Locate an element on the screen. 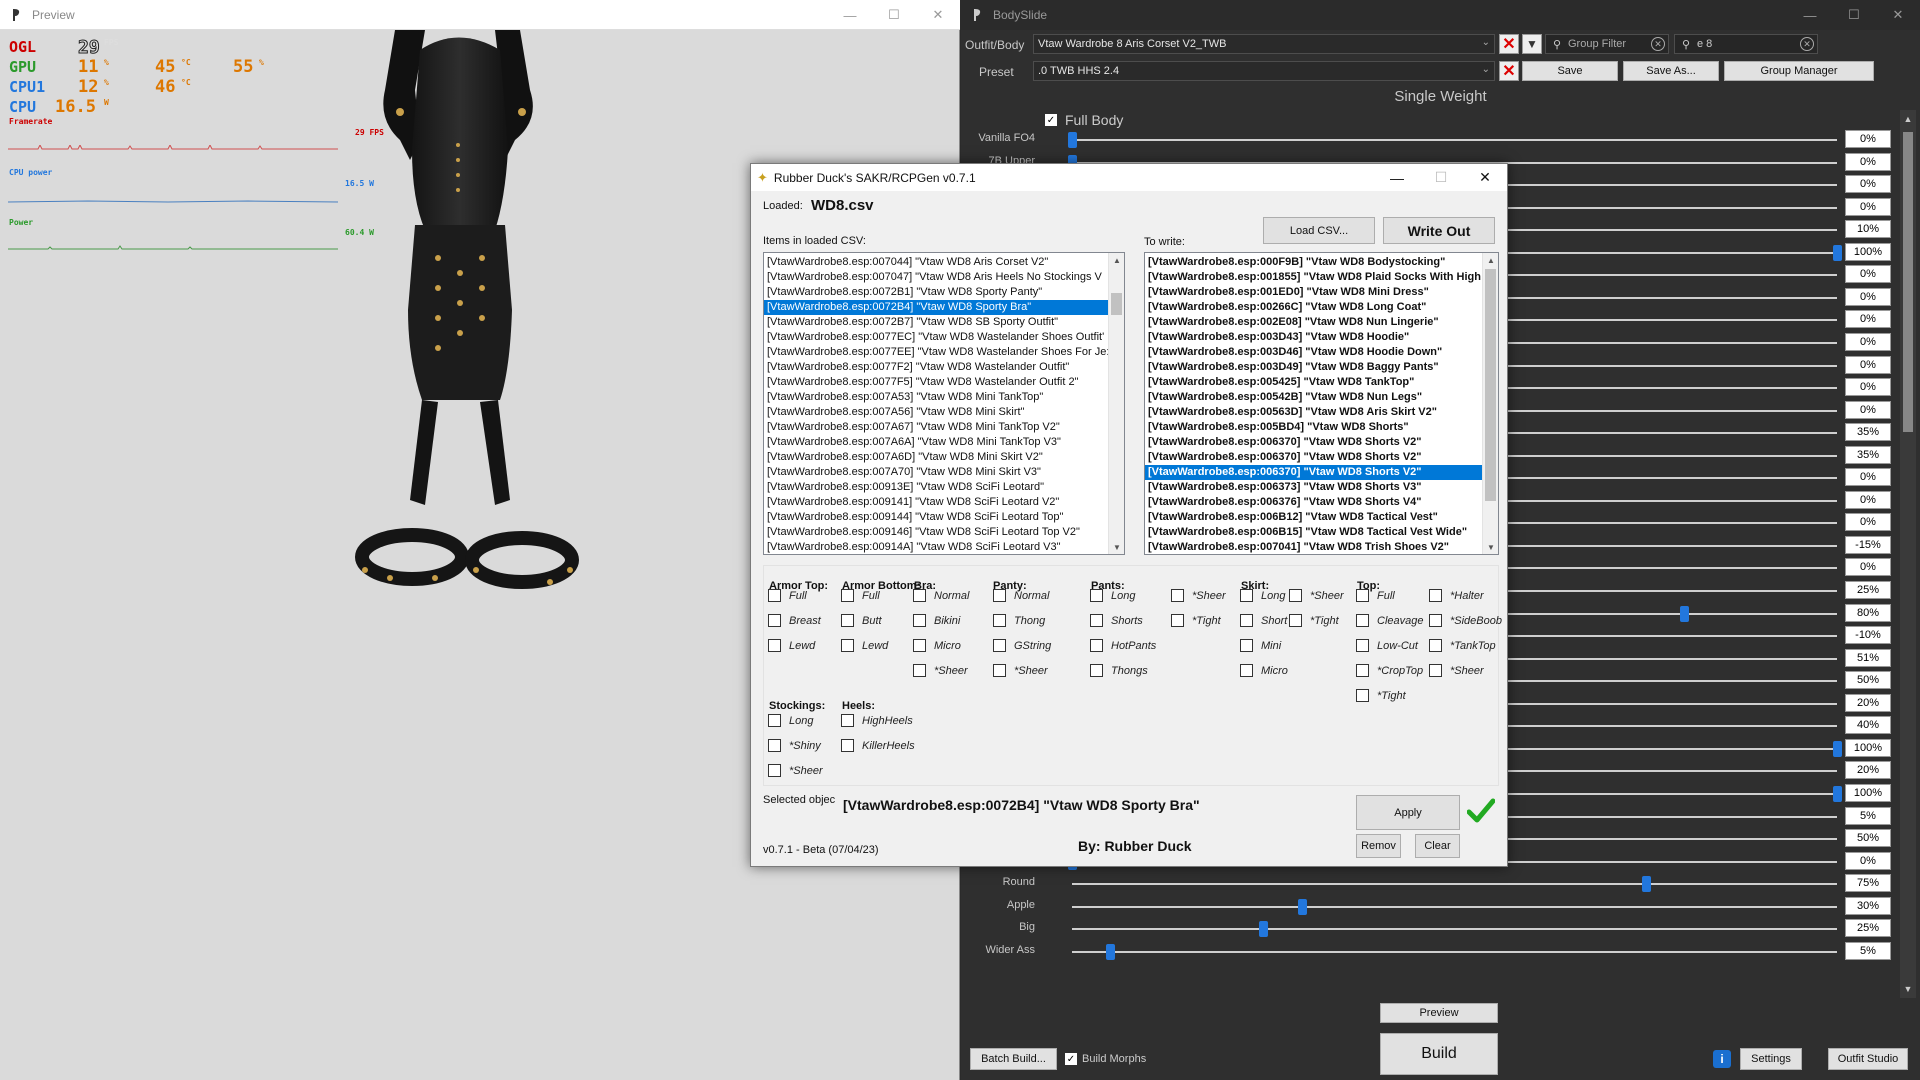 The image size is (1920, 1080). checkbox-panty: Normal is located at coordinates (1021, 595).